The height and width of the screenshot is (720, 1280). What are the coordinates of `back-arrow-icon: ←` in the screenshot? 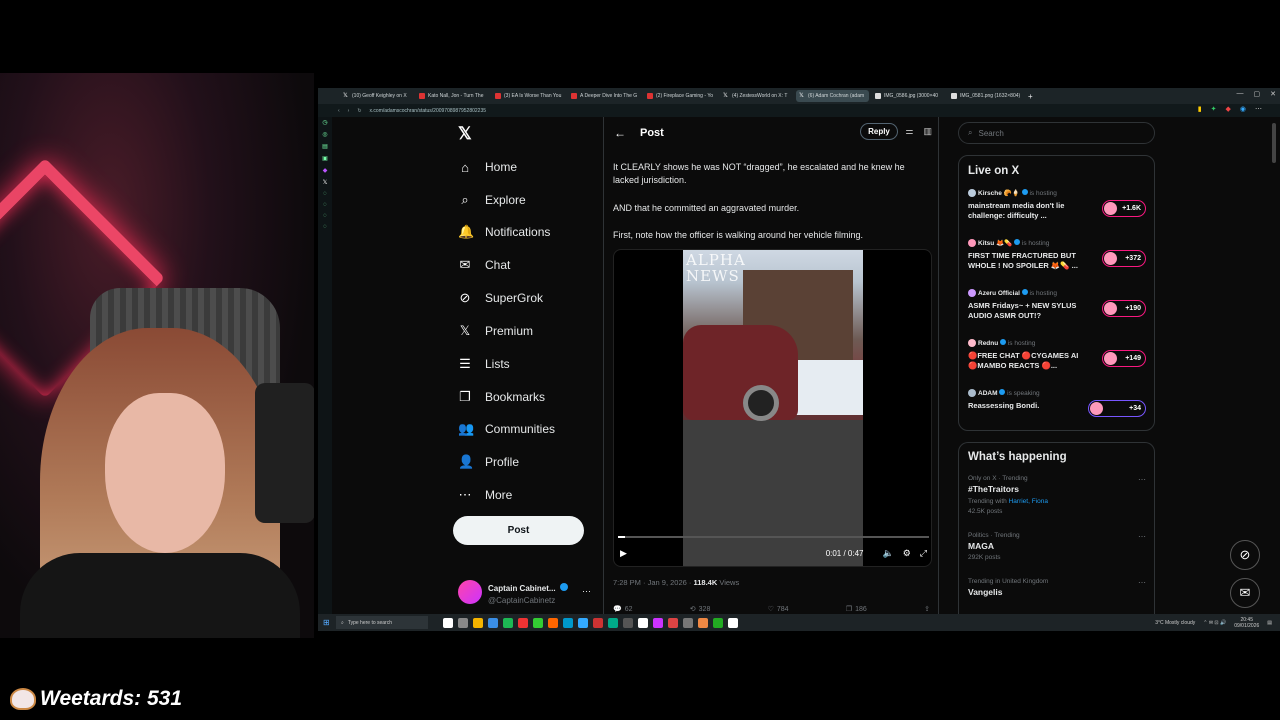 It's located at (627, 133).